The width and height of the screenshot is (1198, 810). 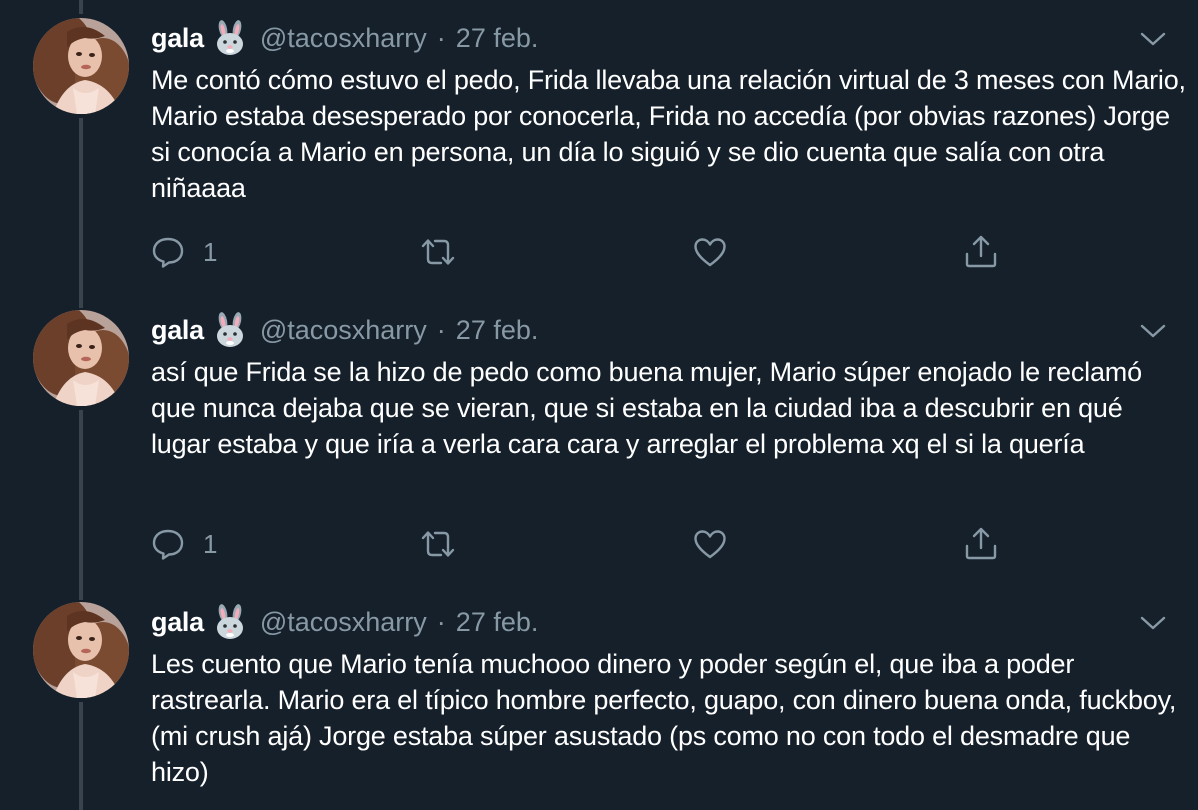 What do you see at coordinates (81, 7) in the screenshot?
I see `thread-line` at bounding box center [81, 7].